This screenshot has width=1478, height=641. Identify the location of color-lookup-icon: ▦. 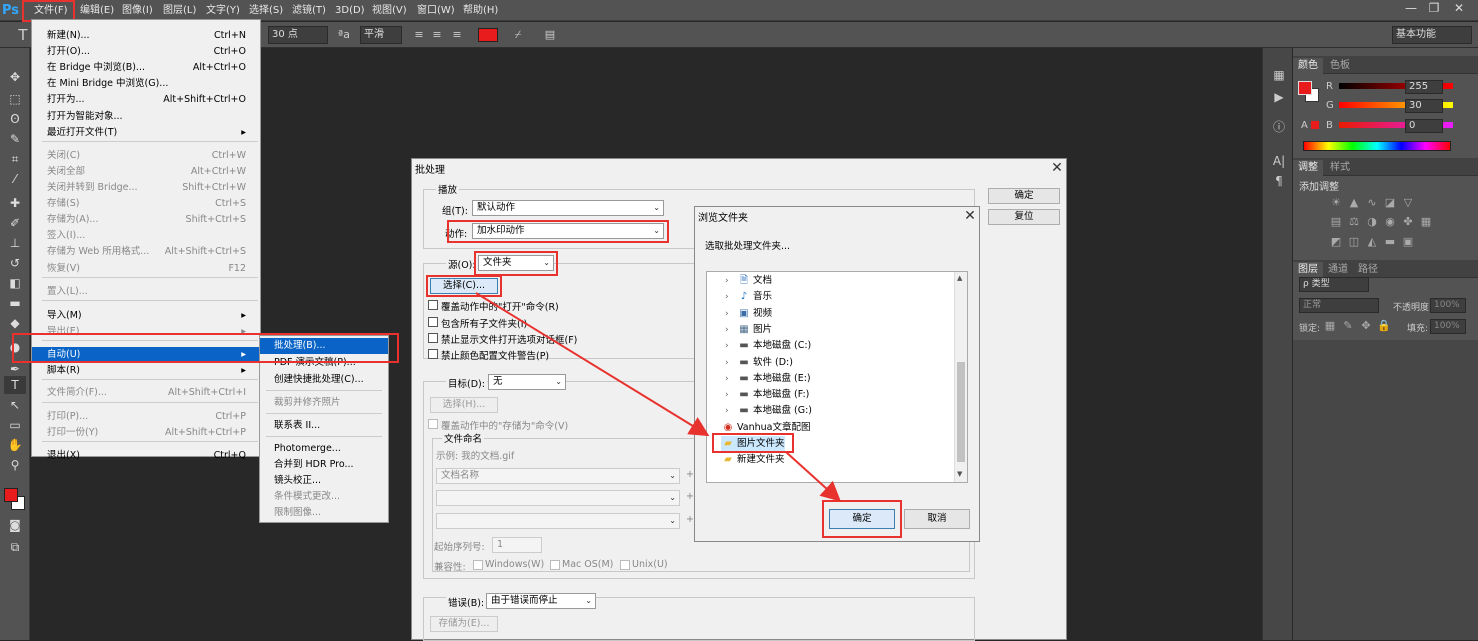
(1426, 222).